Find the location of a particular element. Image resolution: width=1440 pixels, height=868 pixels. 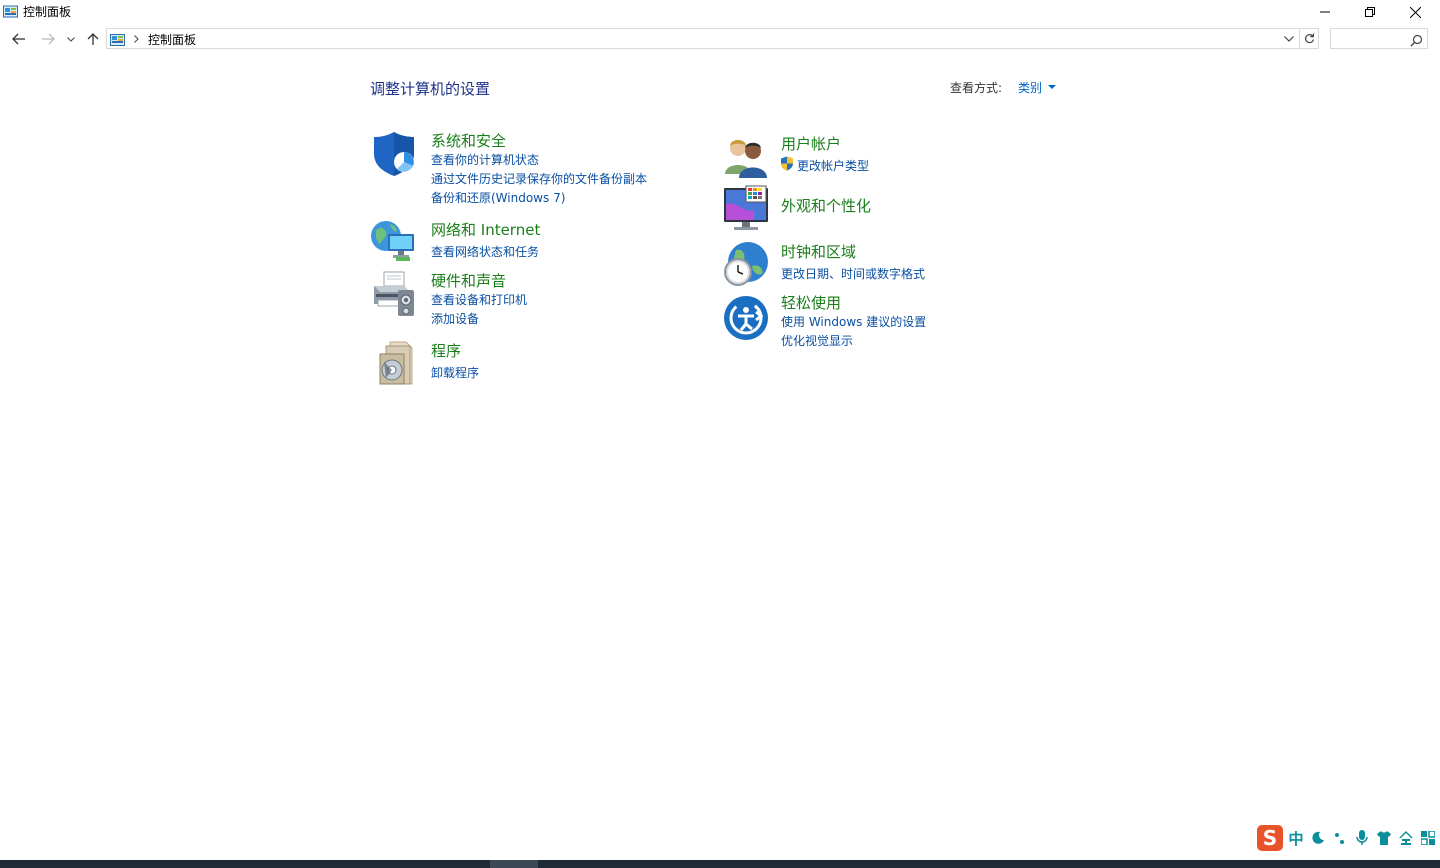

search-input is located at coordinates (1371, 39).